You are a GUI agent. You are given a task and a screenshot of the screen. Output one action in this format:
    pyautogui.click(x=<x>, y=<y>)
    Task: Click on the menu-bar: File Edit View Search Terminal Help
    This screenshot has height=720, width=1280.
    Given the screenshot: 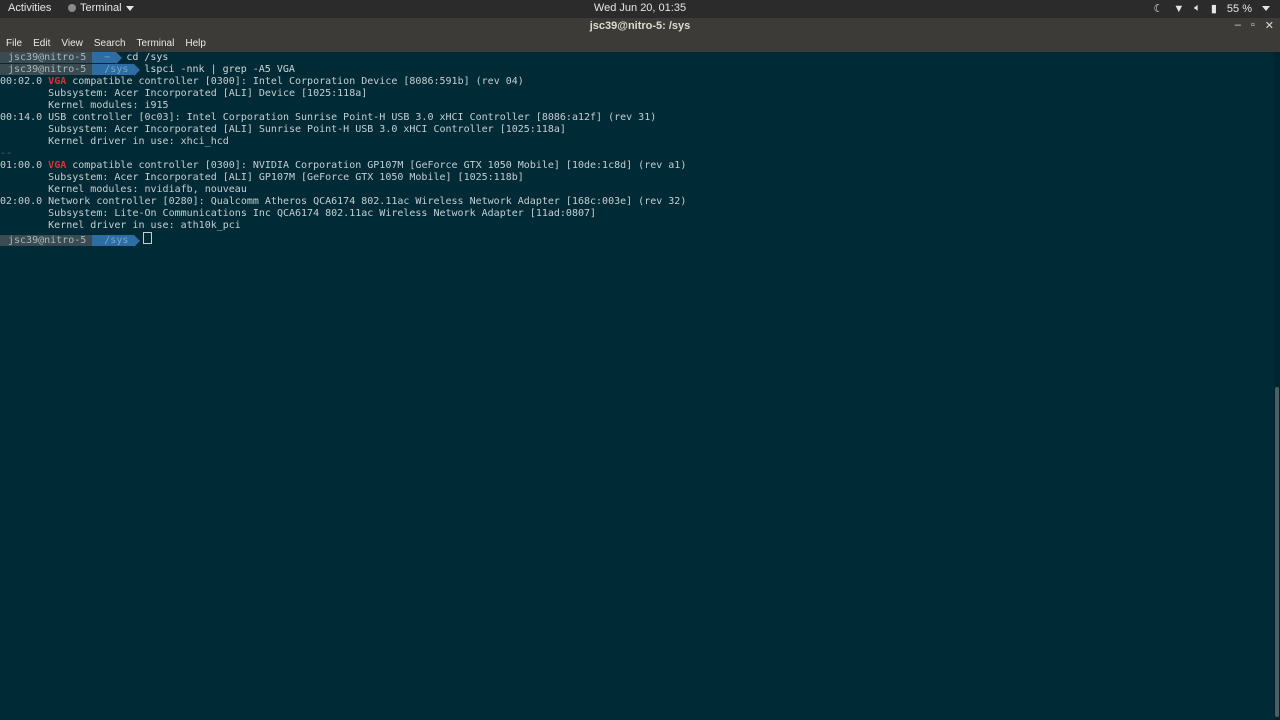 What is the action you would take?
    pyautogui.click(x=640, y=43)
    